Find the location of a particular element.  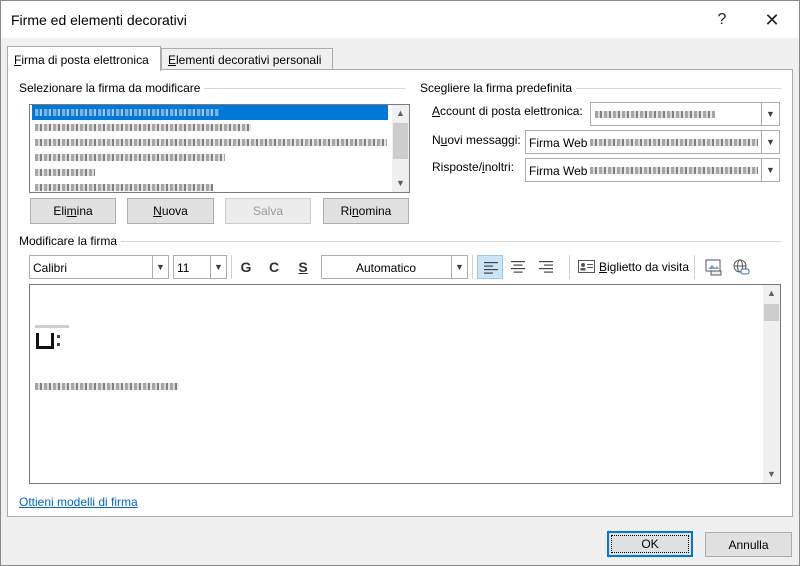

business-card-button: Biglietto da visita is located at coordinates (632, 267).